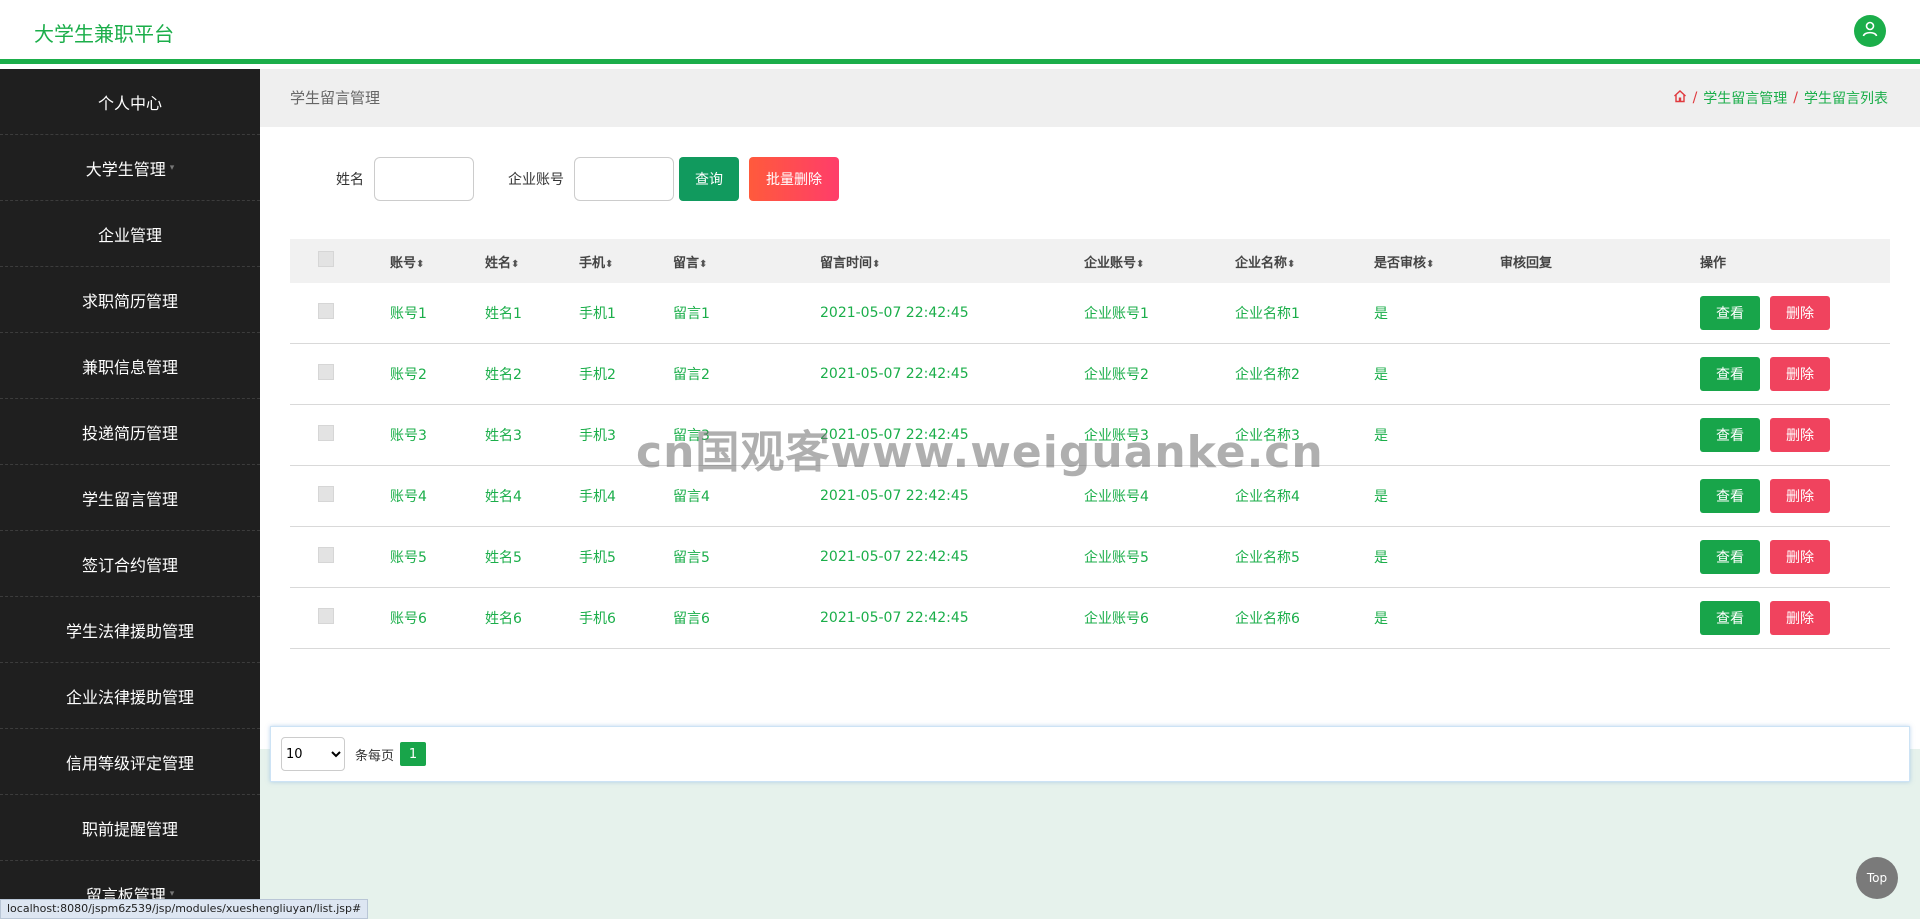 Image resolution: width=1920 pixels, height=919 pixels. What do you see at coordinates (1116, 619) in the screenshot?
I see `cell-company-account: 企业账号6` at bounding box center [1116, 619].